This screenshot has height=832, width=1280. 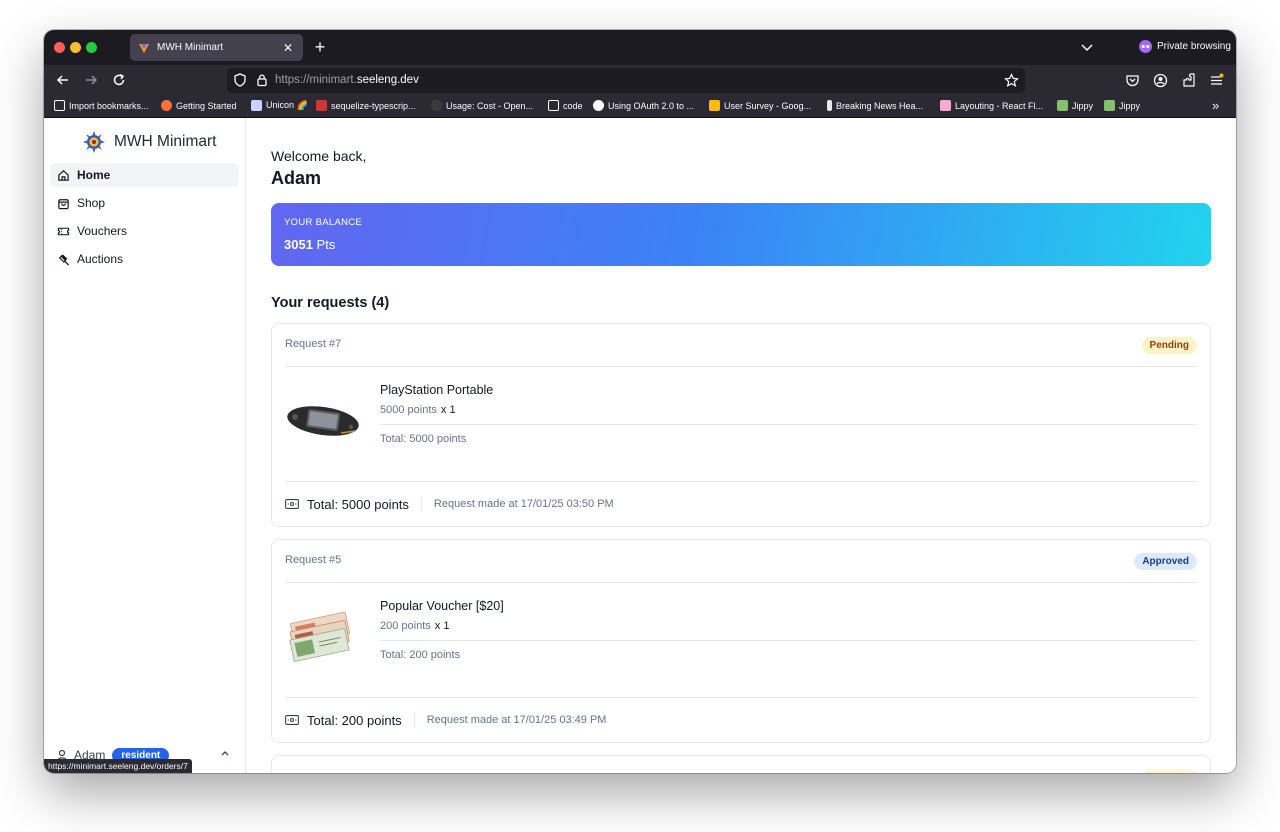 What do you see at coordinates (1160, 80) in the screenshot?
I see `account-icon` at bounding box center [1160, 80].